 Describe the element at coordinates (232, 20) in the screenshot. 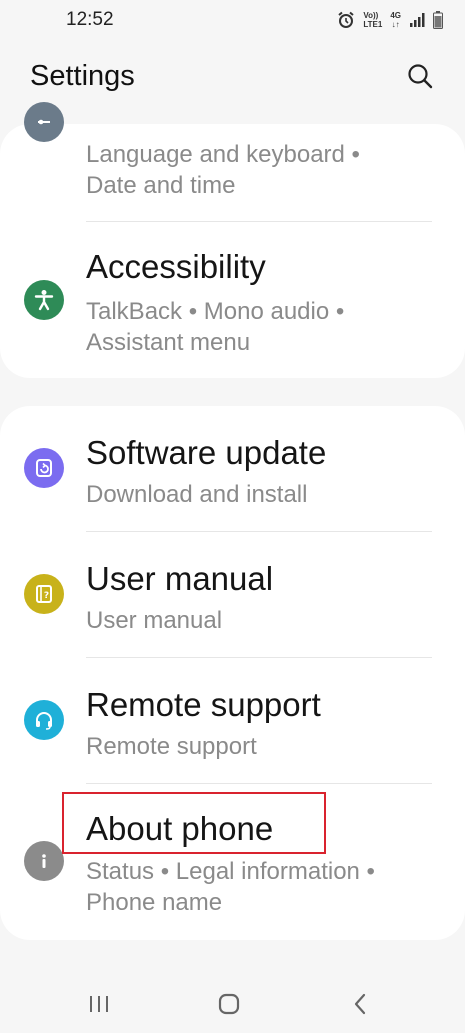

I see `status-bar: 12:52 Vo)) LTE1 4G ↓↑` at that location.